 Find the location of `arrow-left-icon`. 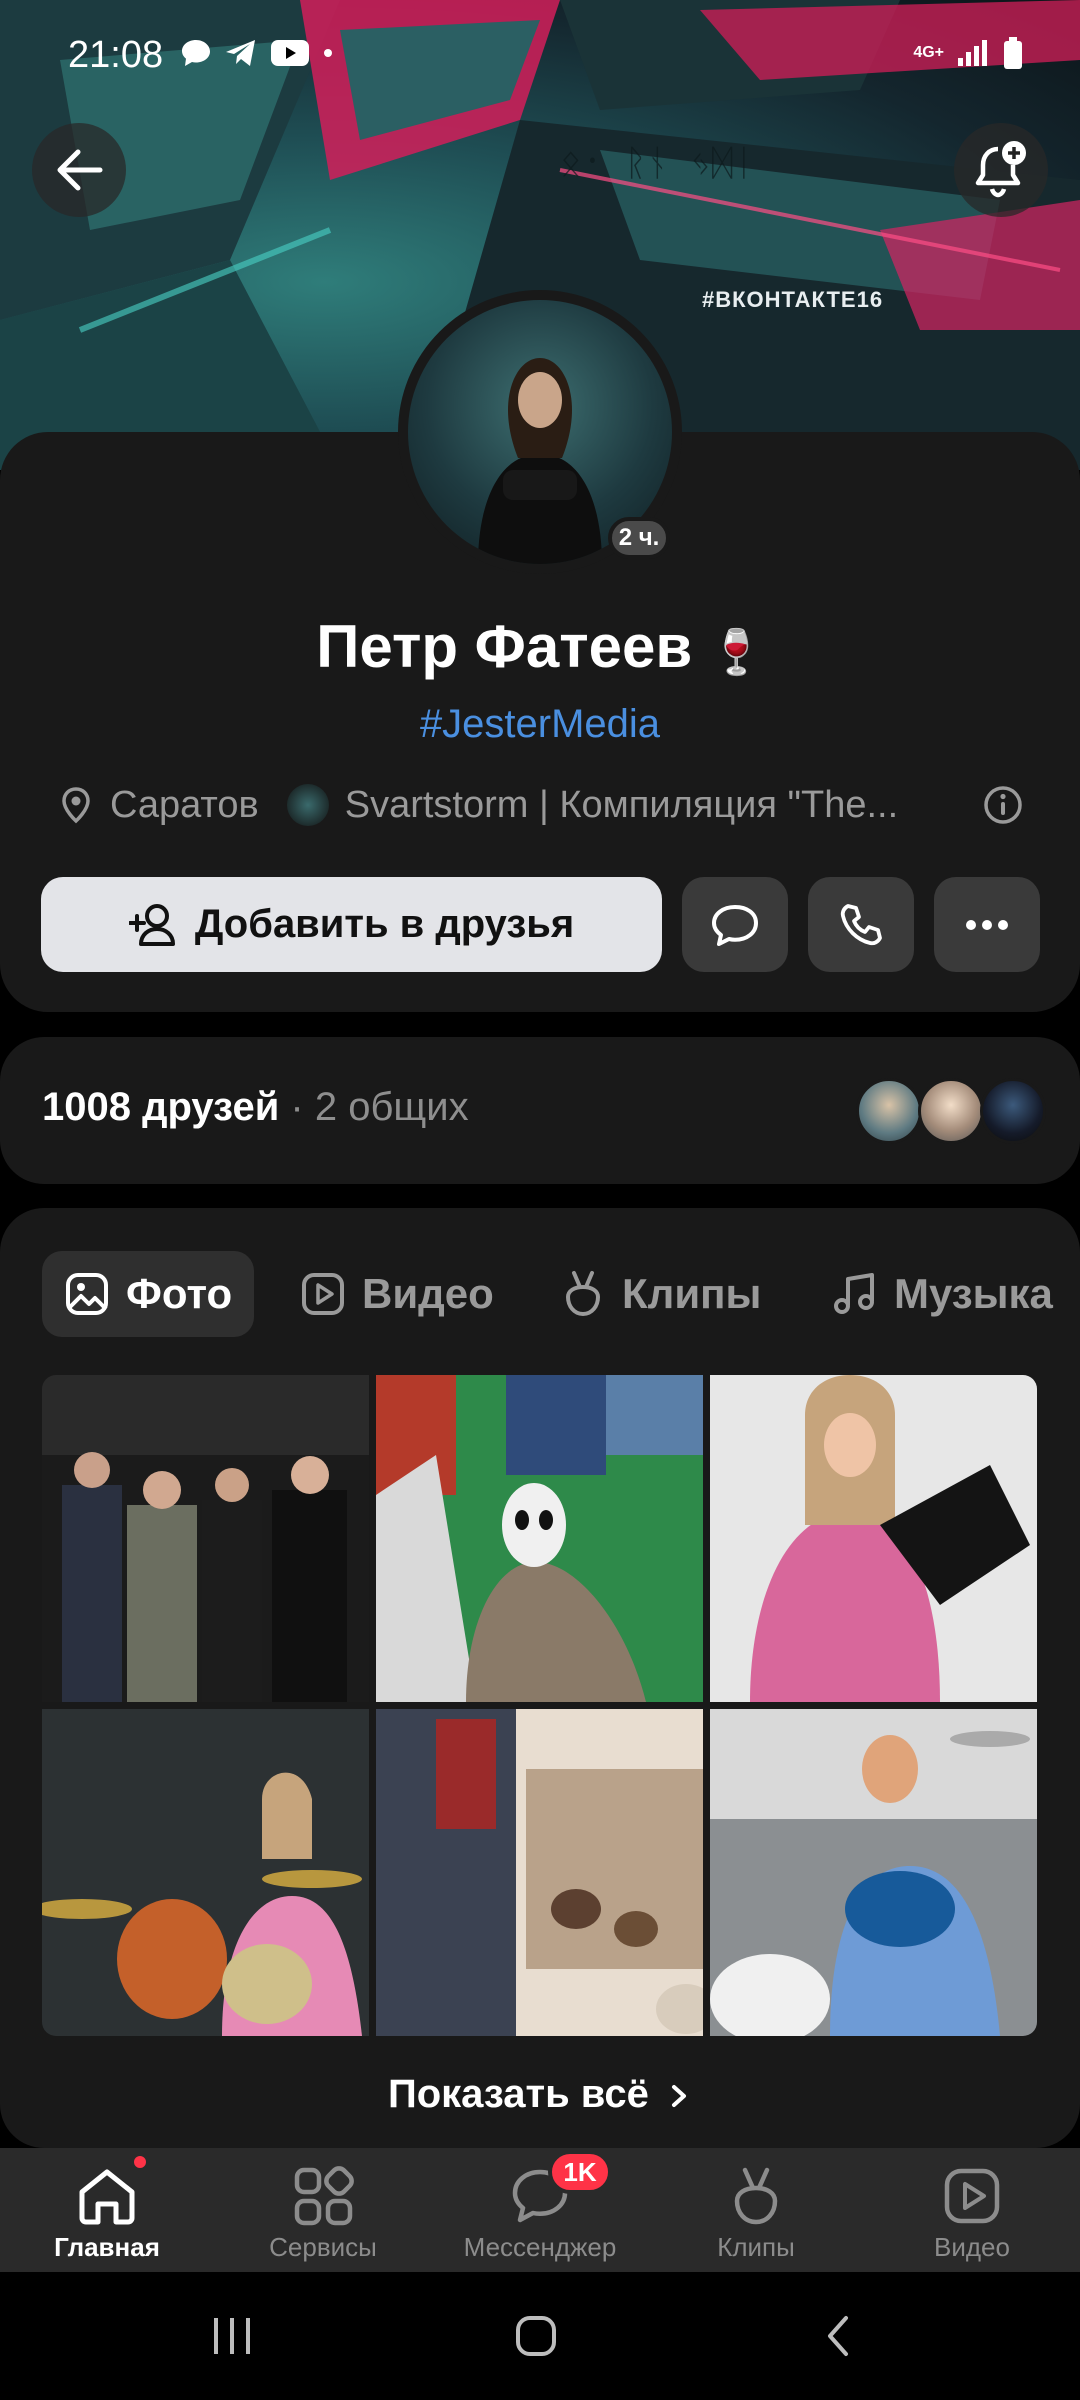

arrow-left-icon is located at coordinates (80, 170).